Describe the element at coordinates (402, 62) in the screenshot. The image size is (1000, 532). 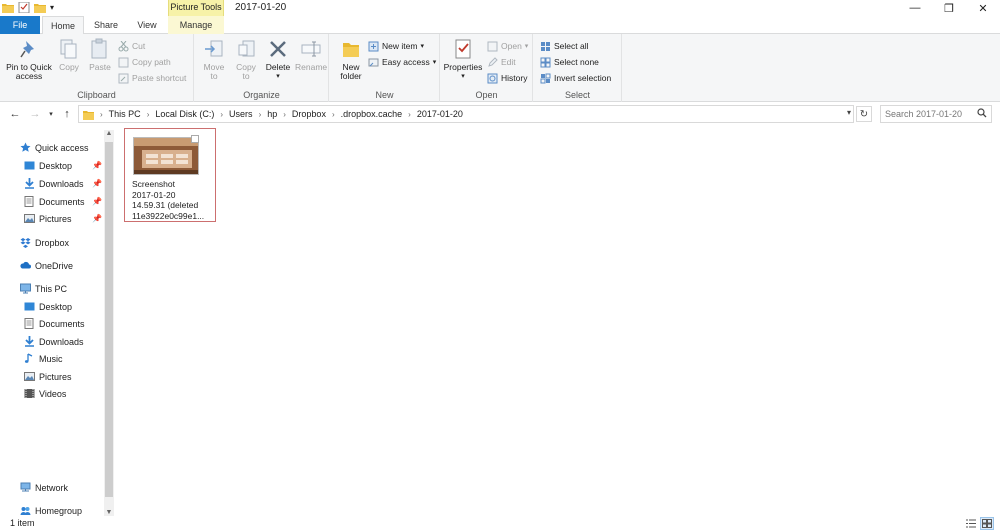
I see `easy-access-button: Easy access ▾` at that location.